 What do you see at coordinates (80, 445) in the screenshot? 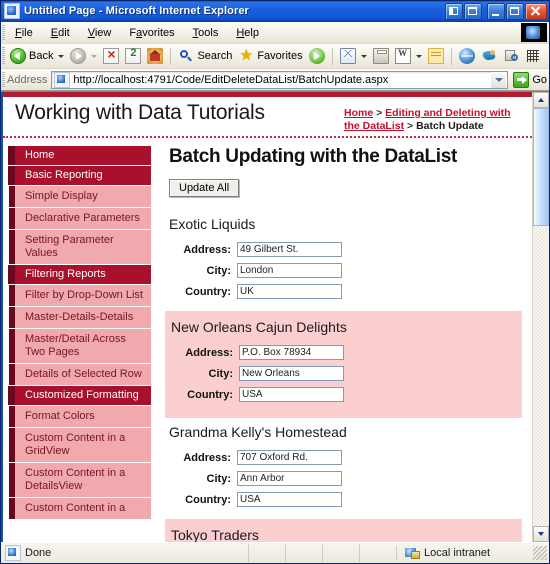
I see `sidebar-item-custom-content-gridview: Custom Content in a GridView` at bounding box center [80, 445].